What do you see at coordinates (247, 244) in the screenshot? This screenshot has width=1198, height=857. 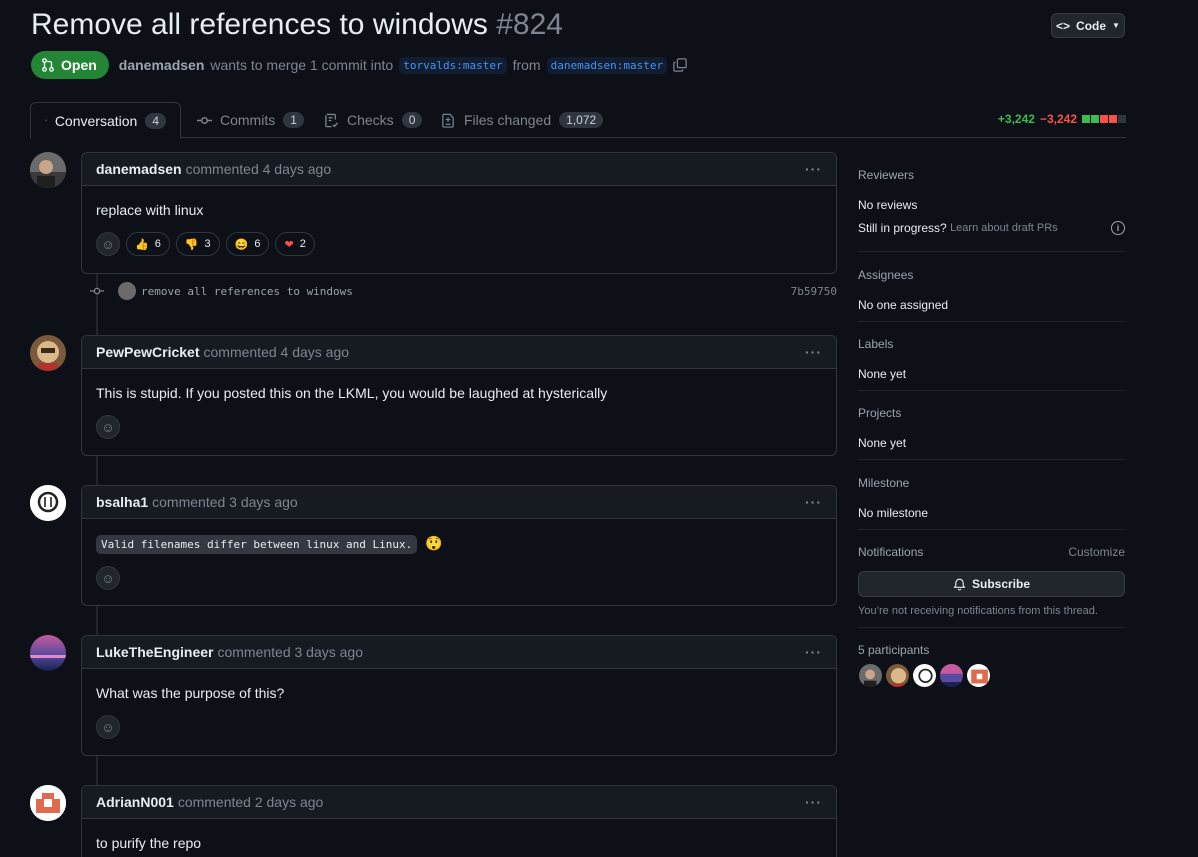 I see `reaction-laugh: 😄 6` at bounding box center [247, 244].